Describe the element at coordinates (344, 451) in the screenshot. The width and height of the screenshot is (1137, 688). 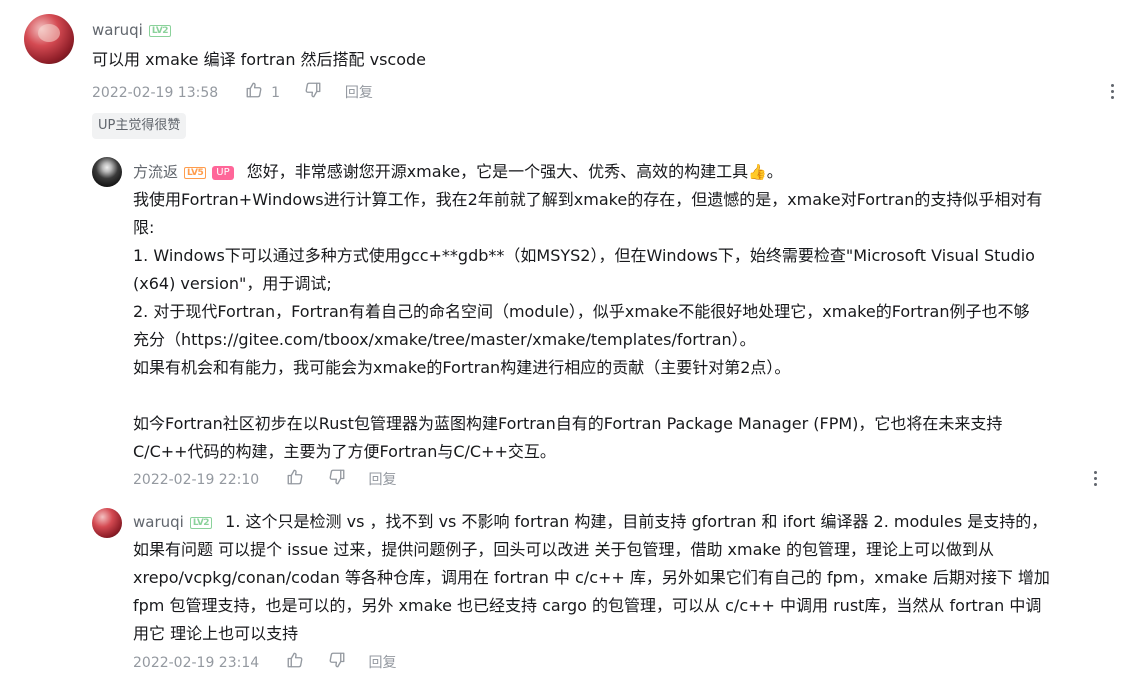
I see `reply-text-line: C/C++代码的构建，主要为了方便Fortran与C/C++交互。` at that location.